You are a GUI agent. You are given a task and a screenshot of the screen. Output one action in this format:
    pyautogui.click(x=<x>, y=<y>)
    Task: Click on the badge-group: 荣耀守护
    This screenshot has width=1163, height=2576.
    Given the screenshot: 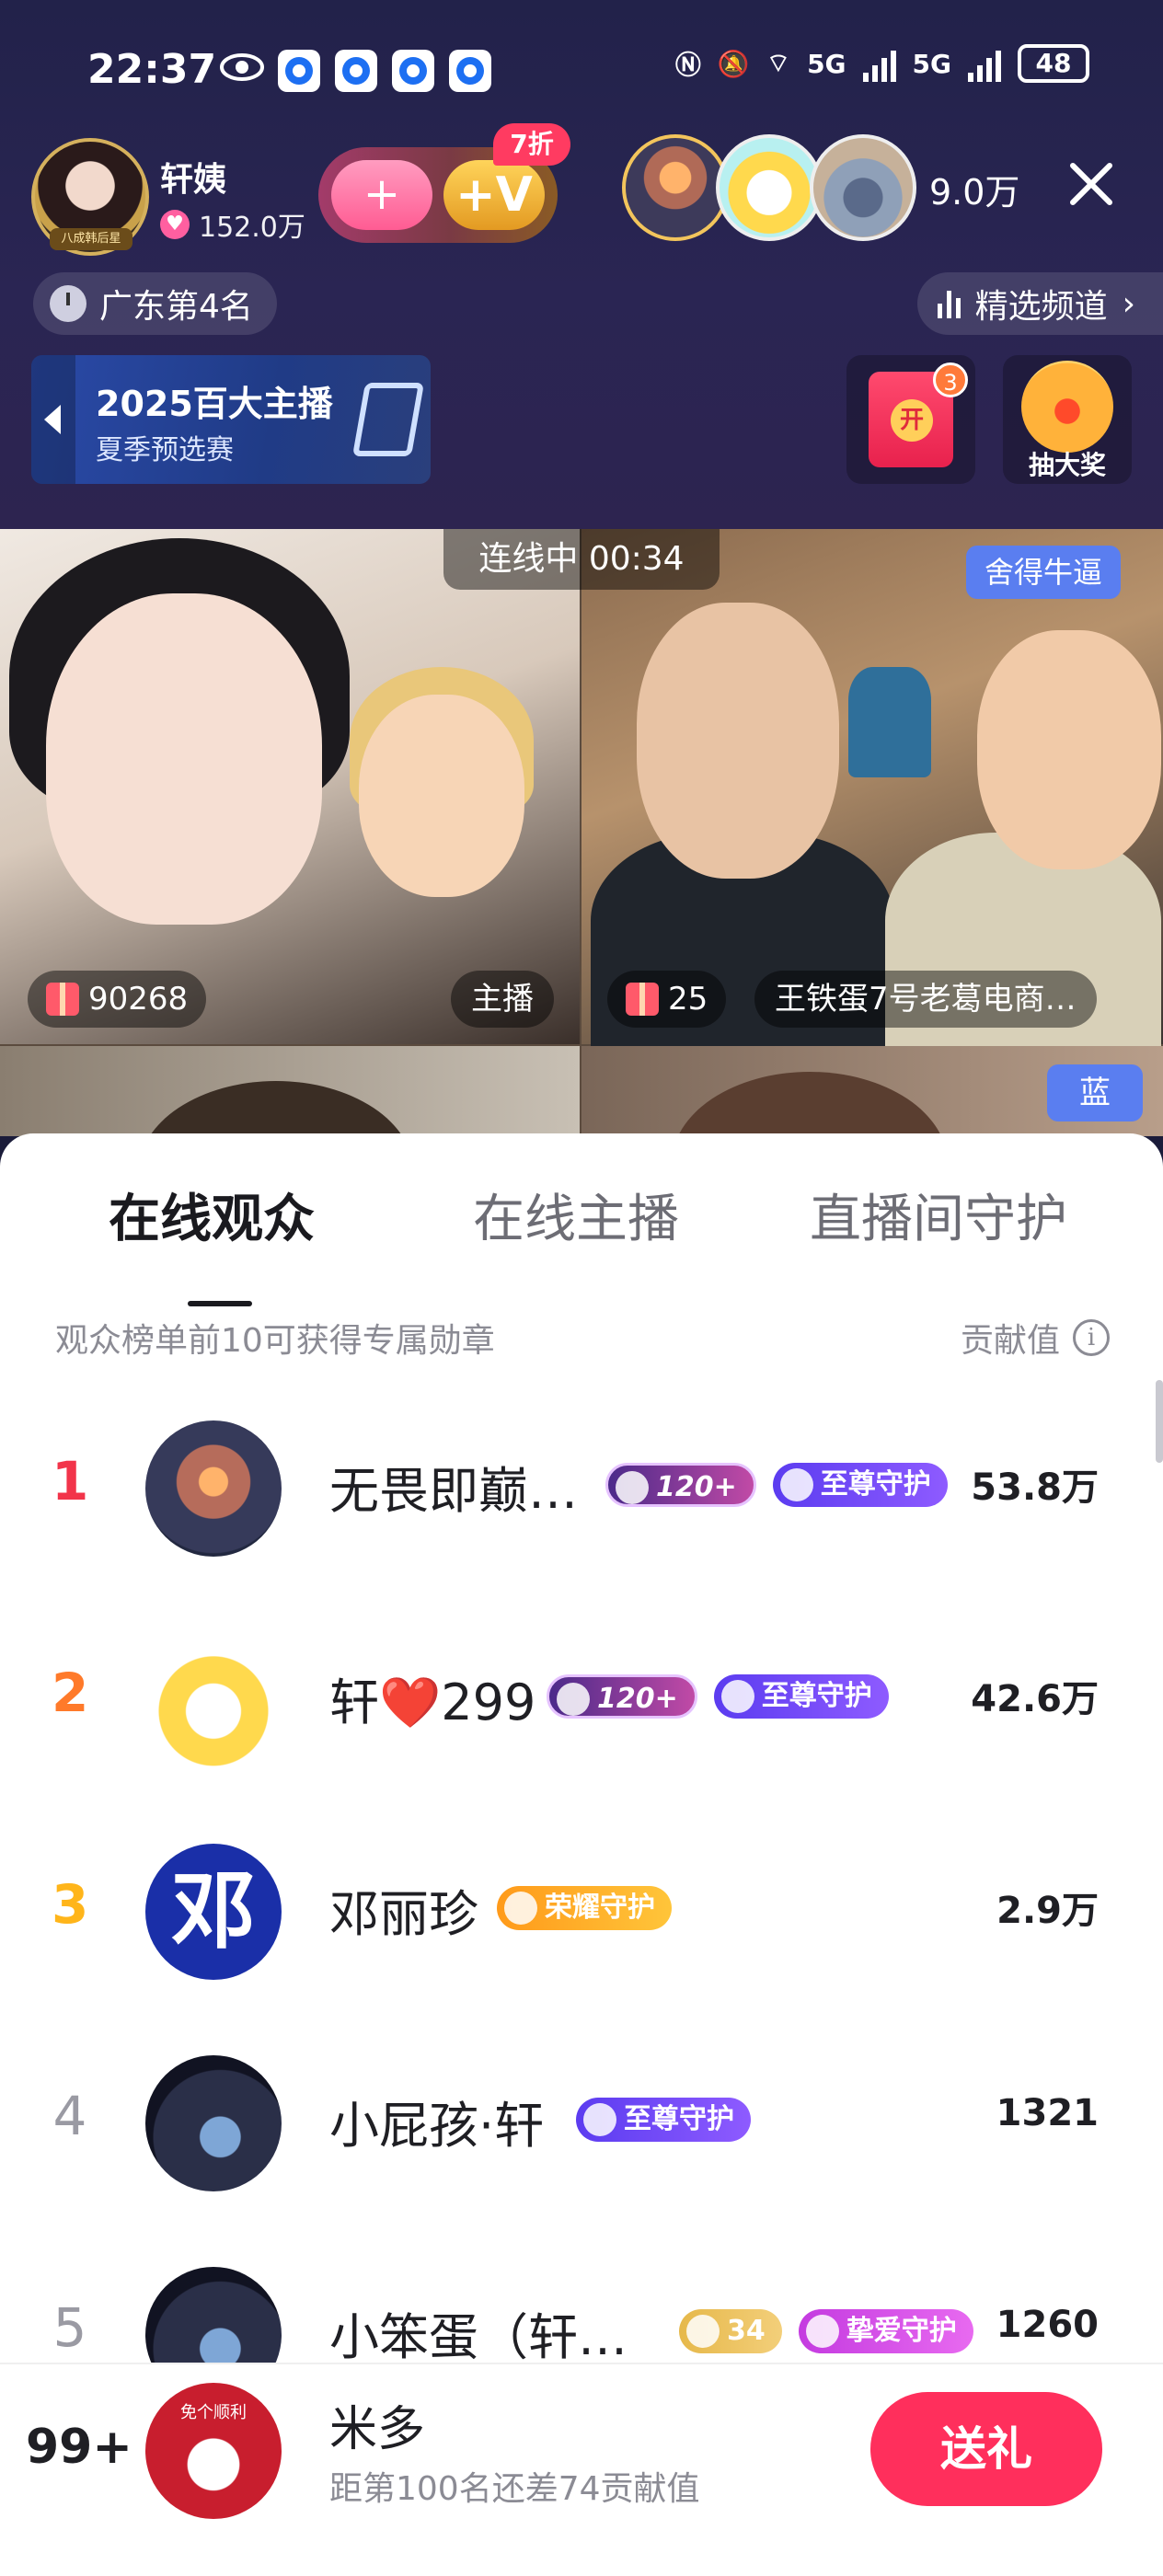 What is the action you would take?
    pyautogui.click(x=584, y=1908)
    